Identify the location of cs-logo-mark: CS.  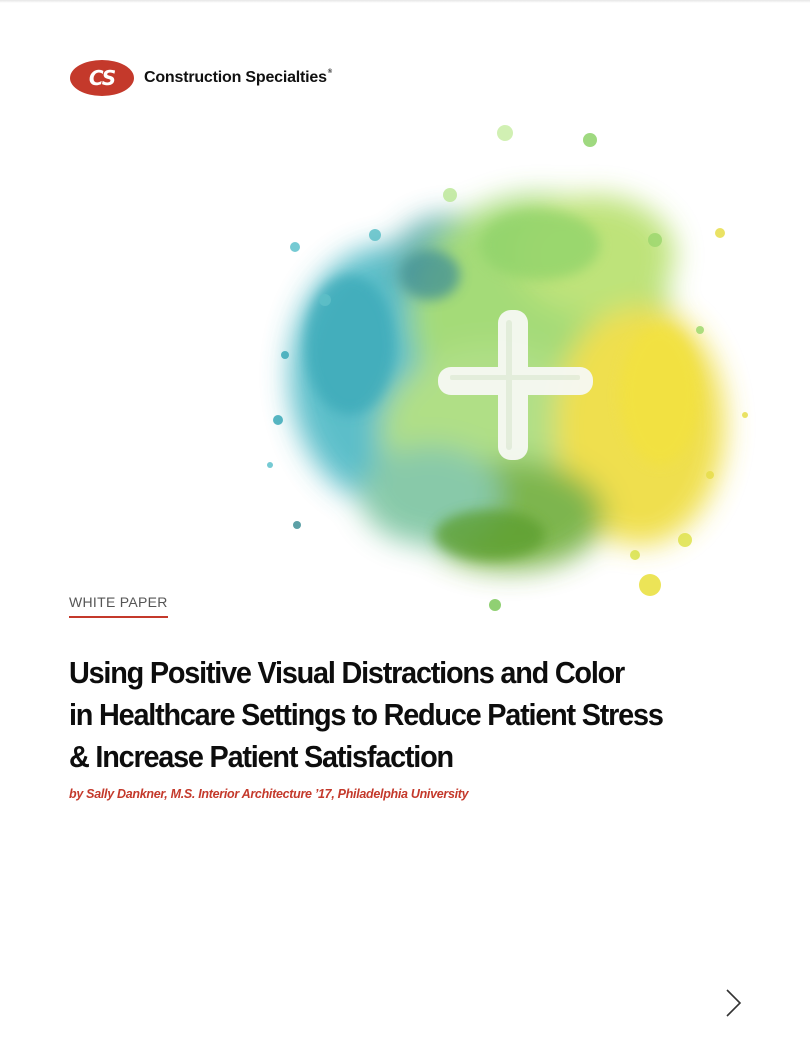
(102, 78).